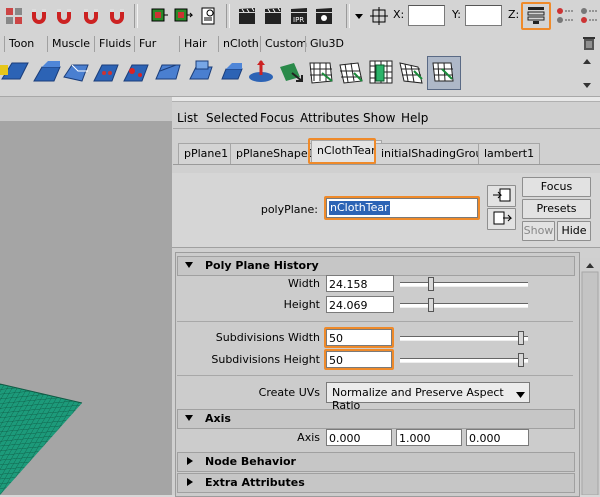 This screenshot has width=600, height=497. What do you see at coordinates (301, 304) in the screenshot?
I see `height-label: Height` at bounding box center [301, 304].